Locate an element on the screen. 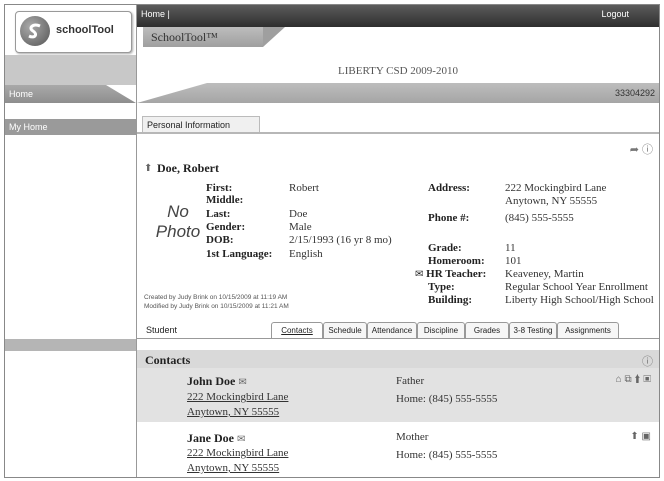  dob-label: DOB: is located at coordinates (220, 240).